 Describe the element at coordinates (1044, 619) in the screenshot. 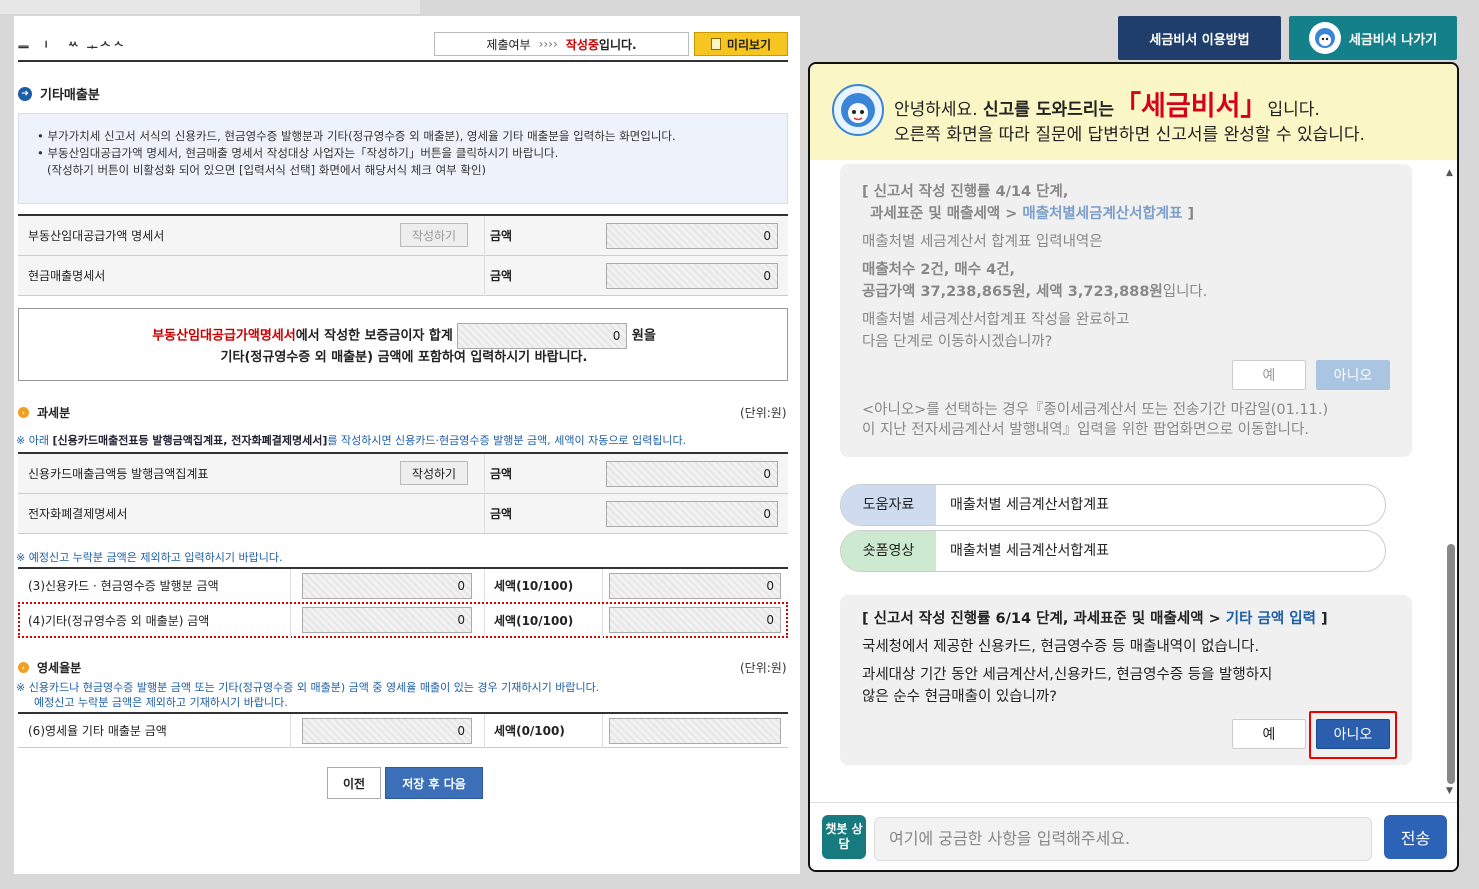

I see `step-text: [ 신고서 작성 진행률 6/14 단계, 과세표준 및 매출세액 >` at that location.